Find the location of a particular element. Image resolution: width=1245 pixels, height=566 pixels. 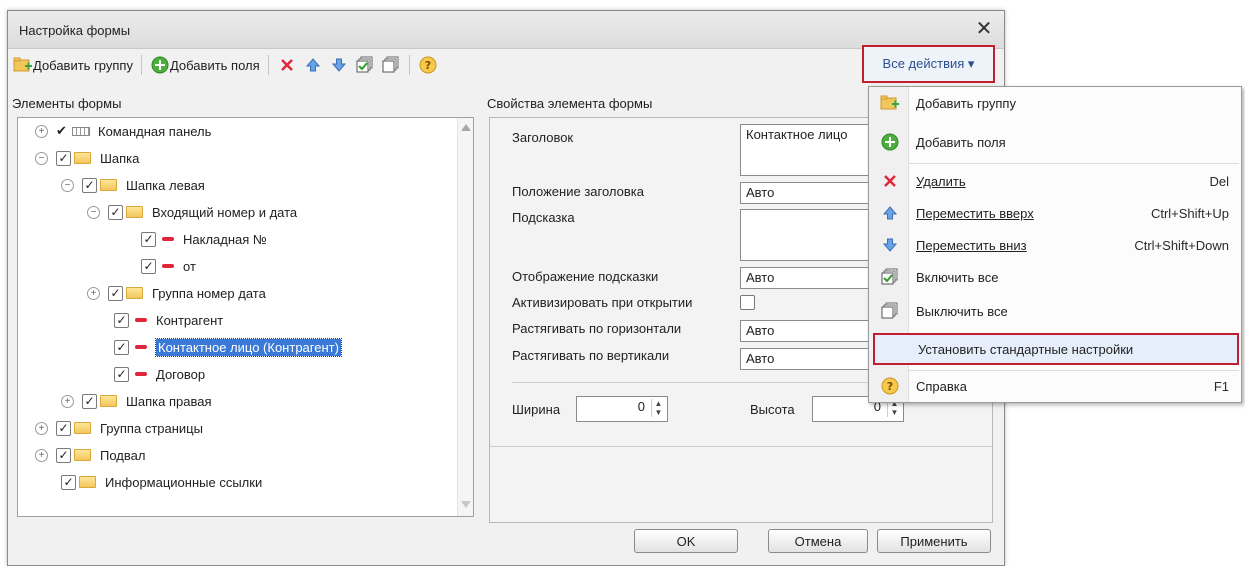

menu-item-set-default-settings: Установить стандартные настройки is located at coordinates (1056, 349).